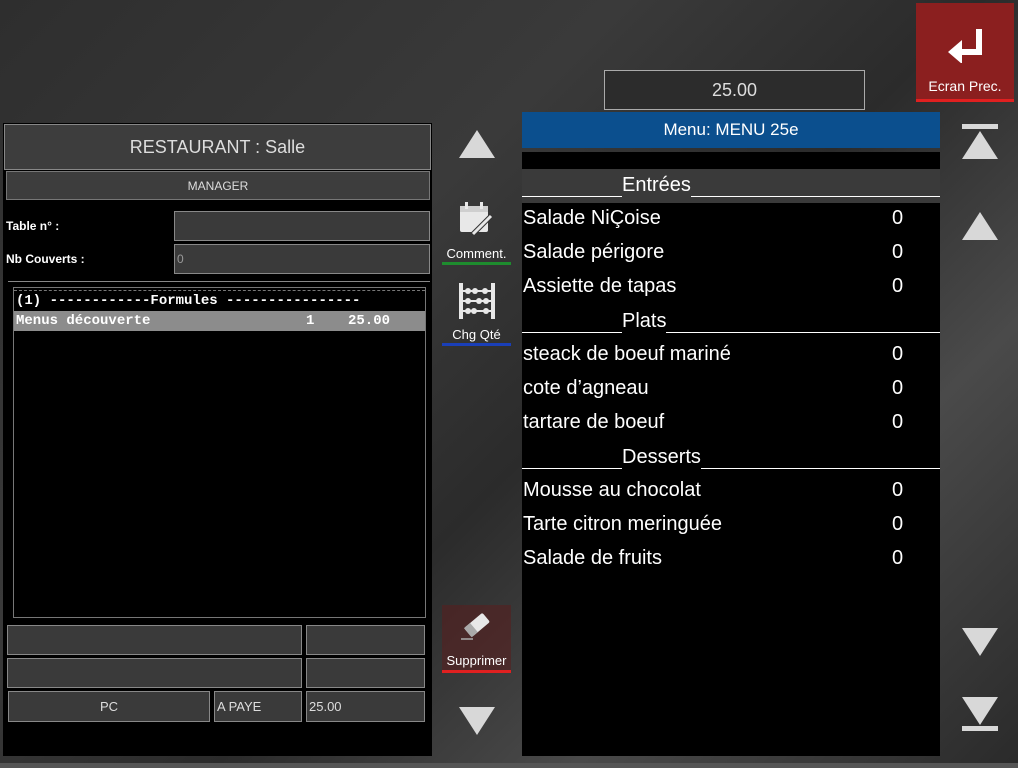 Image resolution: width=1018 pixels, height=768 pixels. Describe the element at coordinates (476, 253) in the screenshot. I see `comment-label: Comment.` at that location.